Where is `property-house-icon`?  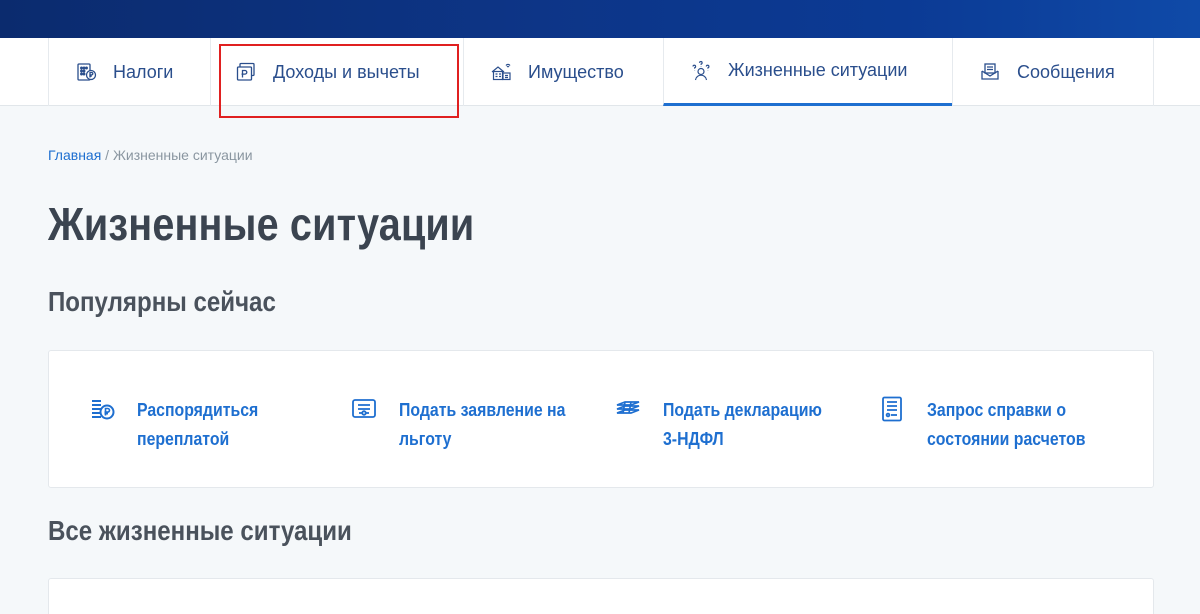 property-house-icon is located at coordinates (501, 72).